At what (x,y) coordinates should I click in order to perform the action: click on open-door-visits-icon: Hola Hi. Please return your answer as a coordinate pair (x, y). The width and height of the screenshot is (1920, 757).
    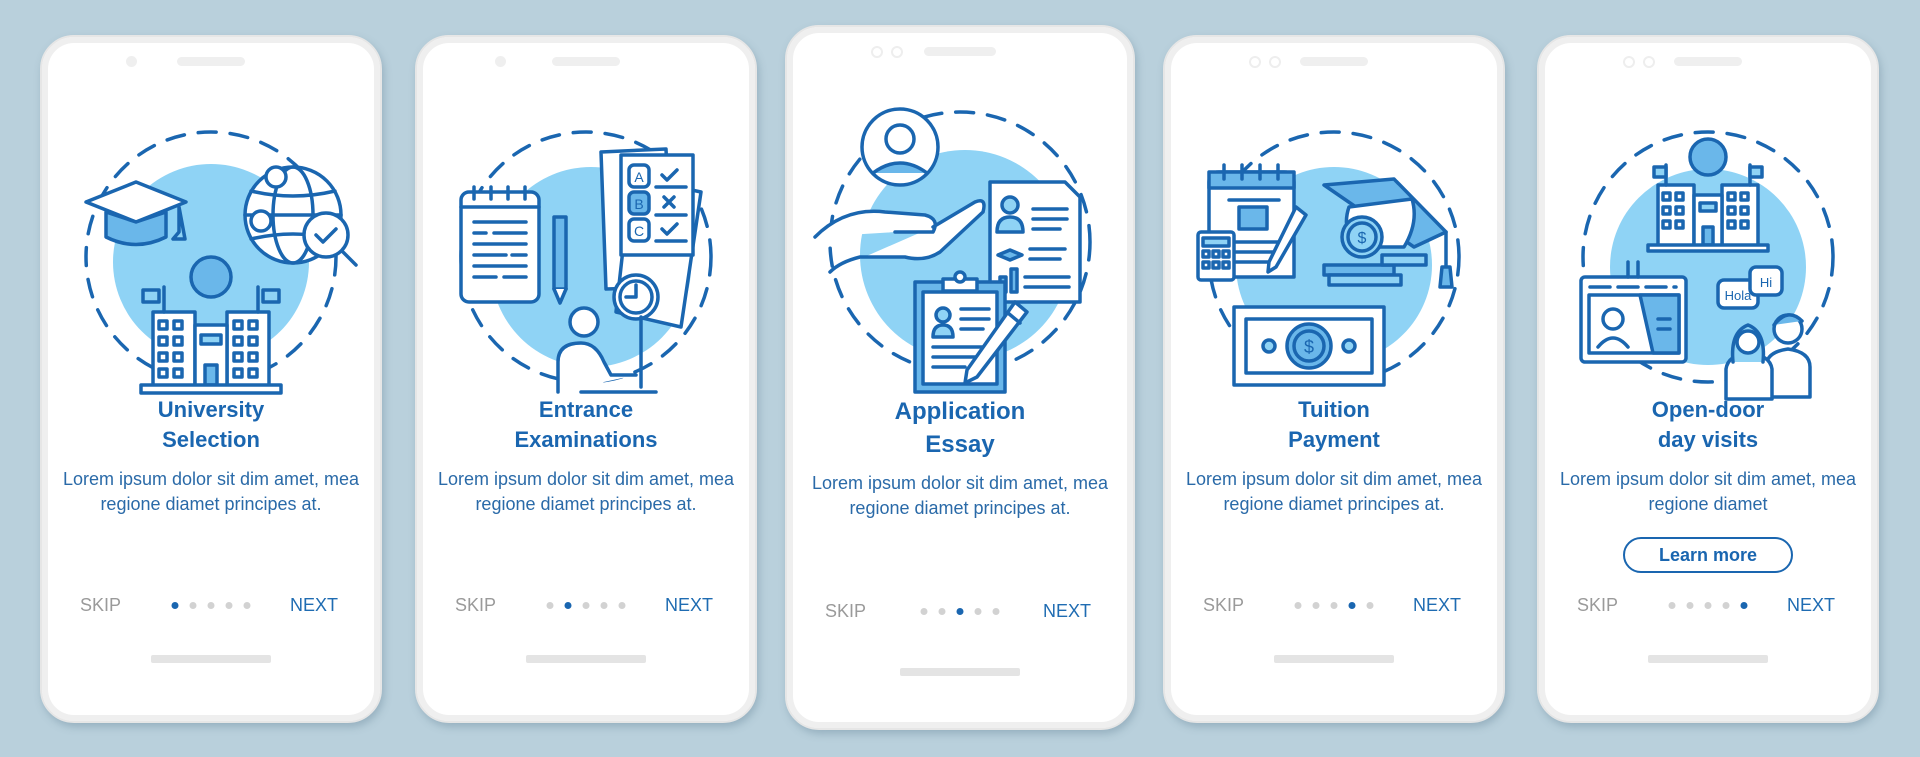
    Looking at the image, I should click on (1707, 265).